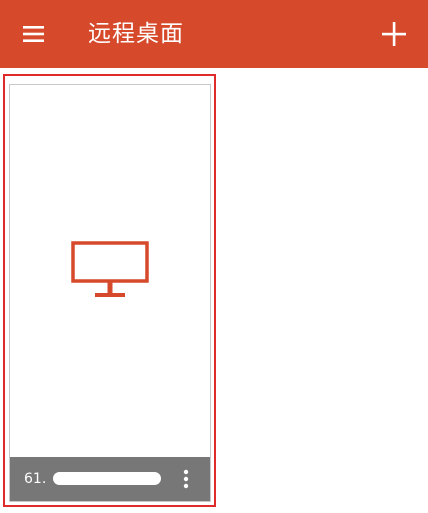 The width and height of the screenshot is (428, 513). What do you see at coordinates (35, 479) in the screenshot?
I see `host-address-label: 61.` at bounding box center [35, 479].